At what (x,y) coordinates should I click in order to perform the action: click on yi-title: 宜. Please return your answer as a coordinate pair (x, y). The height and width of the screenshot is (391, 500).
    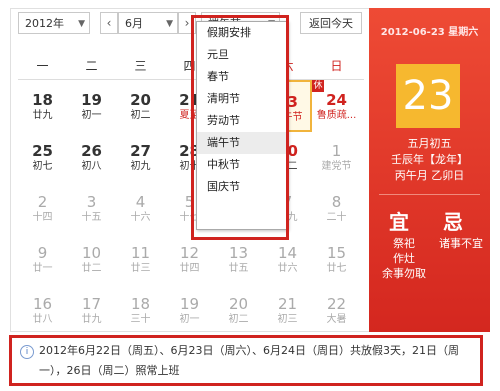
    Looking at the image, I should click on (399, 222).